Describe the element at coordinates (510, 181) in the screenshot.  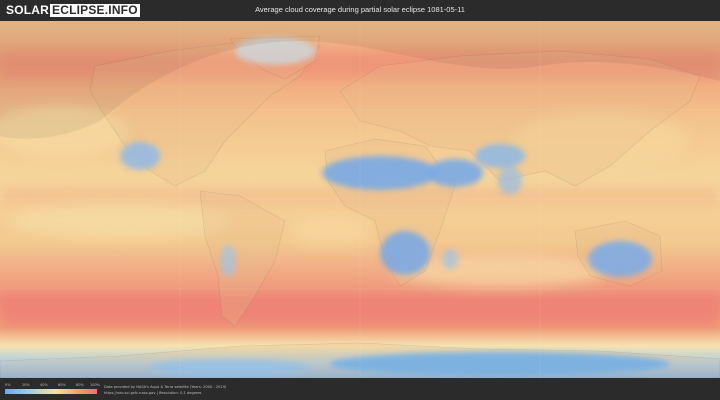
I see `india-clear` at that location.